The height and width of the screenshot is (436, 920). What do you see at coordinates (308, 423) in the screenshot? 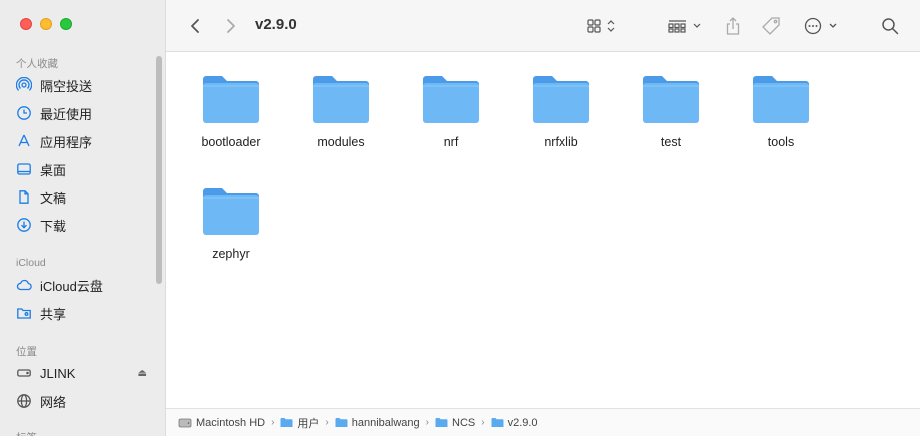
I see `path-crumb-label: 用户` at bounding box center [308, 423].